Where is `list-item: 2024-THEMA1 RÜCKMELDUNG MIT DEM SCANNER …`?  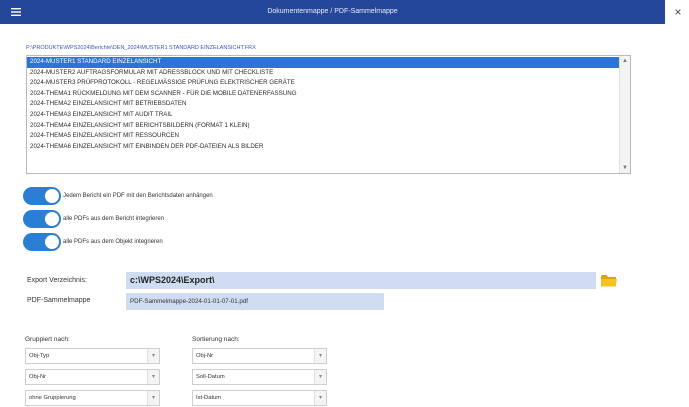
list-item: 2024-THEMA1 RÜCKMELDUNG MIT DEM SCANNER … is located at coordinates (323, 94).